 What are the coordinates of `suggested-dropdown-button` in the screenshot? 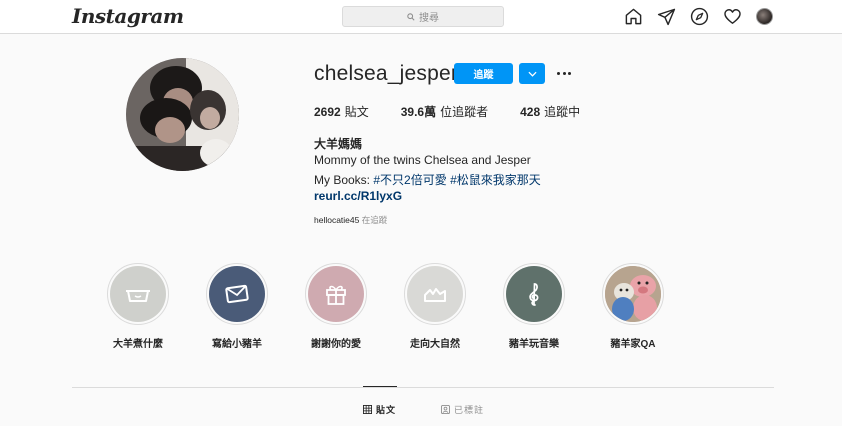 It's located at (532, 73).